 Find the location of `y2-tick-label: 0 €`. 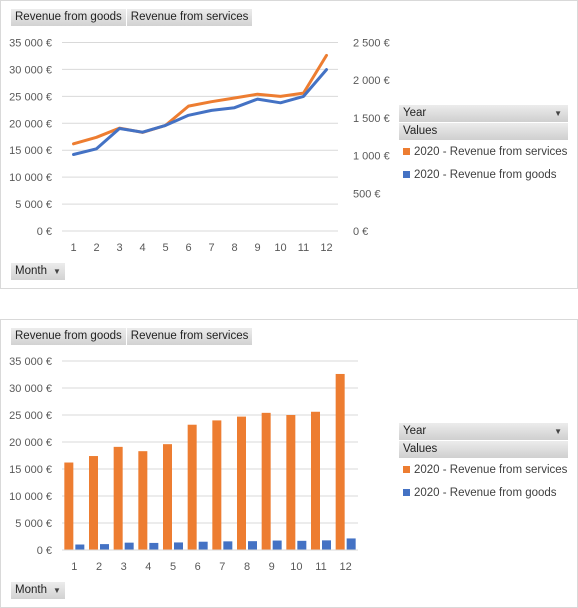

y2-tick-label: 0 € is located at coordinates (360, 232).